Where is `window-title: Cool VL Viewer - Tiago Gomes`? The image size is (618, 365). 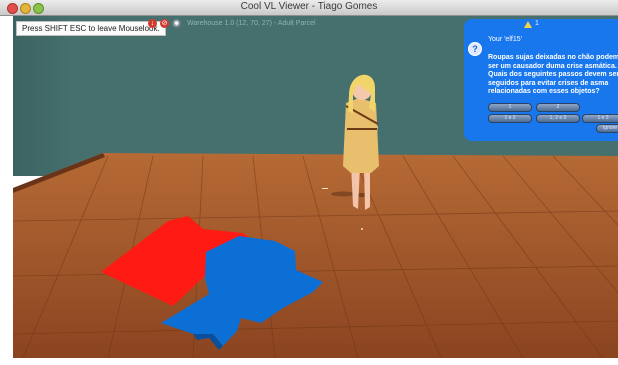
window-title: Cool VL Viewer - Tiago Gomes is located at coordinates (309, 6).